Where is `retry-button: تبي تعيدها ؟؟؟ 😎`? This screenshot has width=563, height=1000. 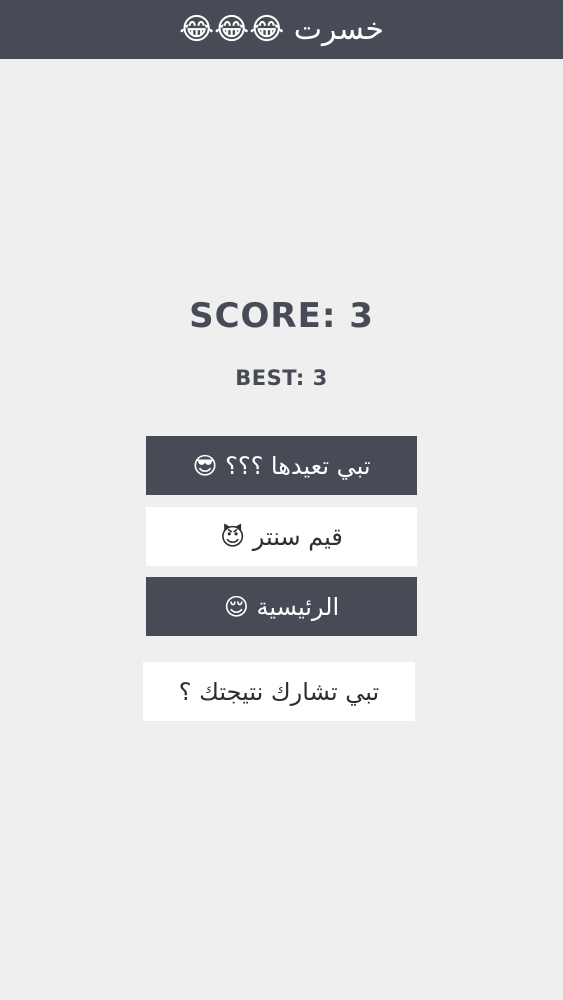
retry-button: تبي تعيدها ؟؟؟ 😎 is located at coordinates (281, 465).